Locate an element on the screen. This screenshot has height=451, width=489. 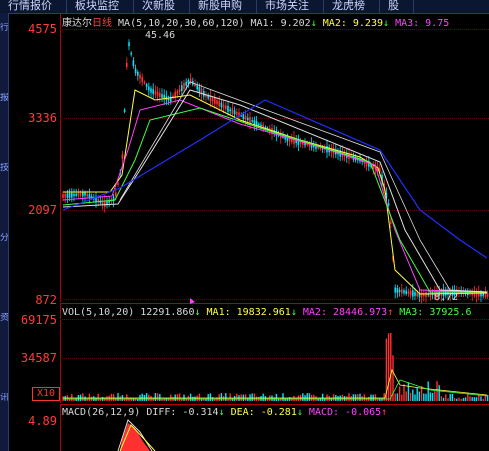
macd-legend-label: MACD(26,12,9) is located at coordinates (101, 412).